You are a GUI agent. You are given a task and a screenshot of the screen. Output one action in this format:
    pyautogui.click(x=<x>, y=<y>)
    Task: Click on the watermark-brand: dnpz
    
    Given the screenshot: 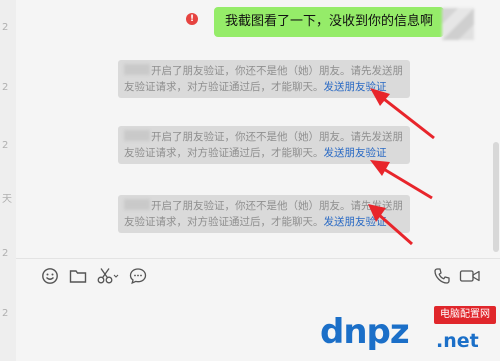 What is the action you would take?
    pyautogui.click(x=365, y=332)
    